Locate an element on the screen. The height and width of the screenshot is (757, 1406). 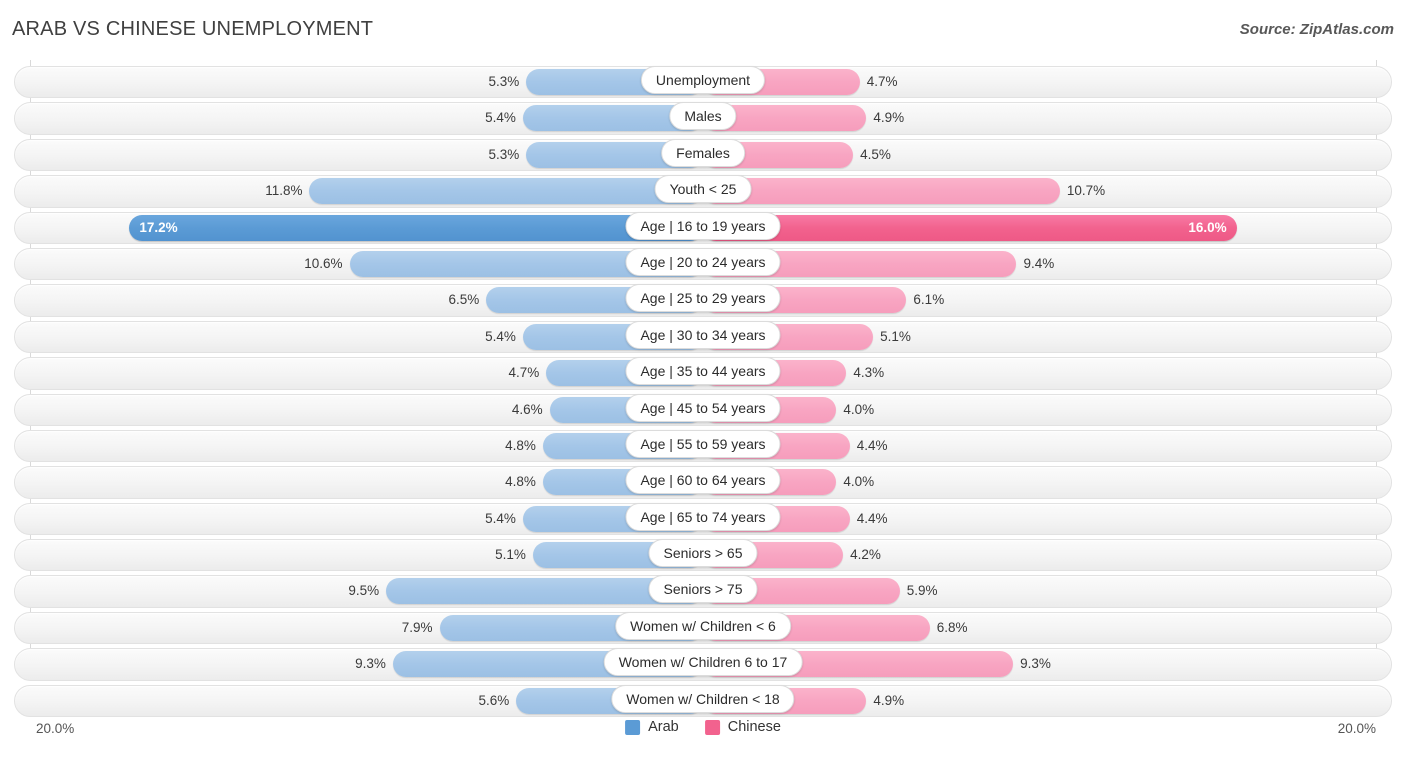
arab-value-label: 6.5% is located at coordinates (464, 300).